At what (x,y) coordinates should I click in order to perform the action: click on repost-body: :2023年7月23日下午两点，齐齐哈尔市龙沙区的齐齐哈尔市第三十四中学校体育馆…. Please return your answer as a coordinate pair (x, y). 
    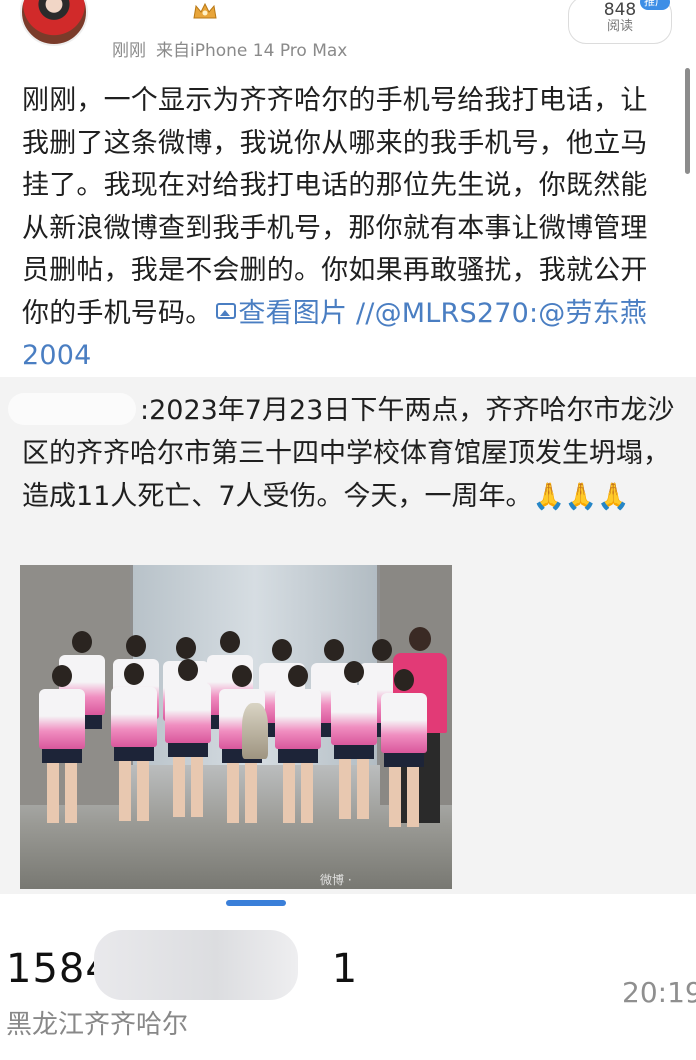
    Looking at the image, I should click on (350, 454).